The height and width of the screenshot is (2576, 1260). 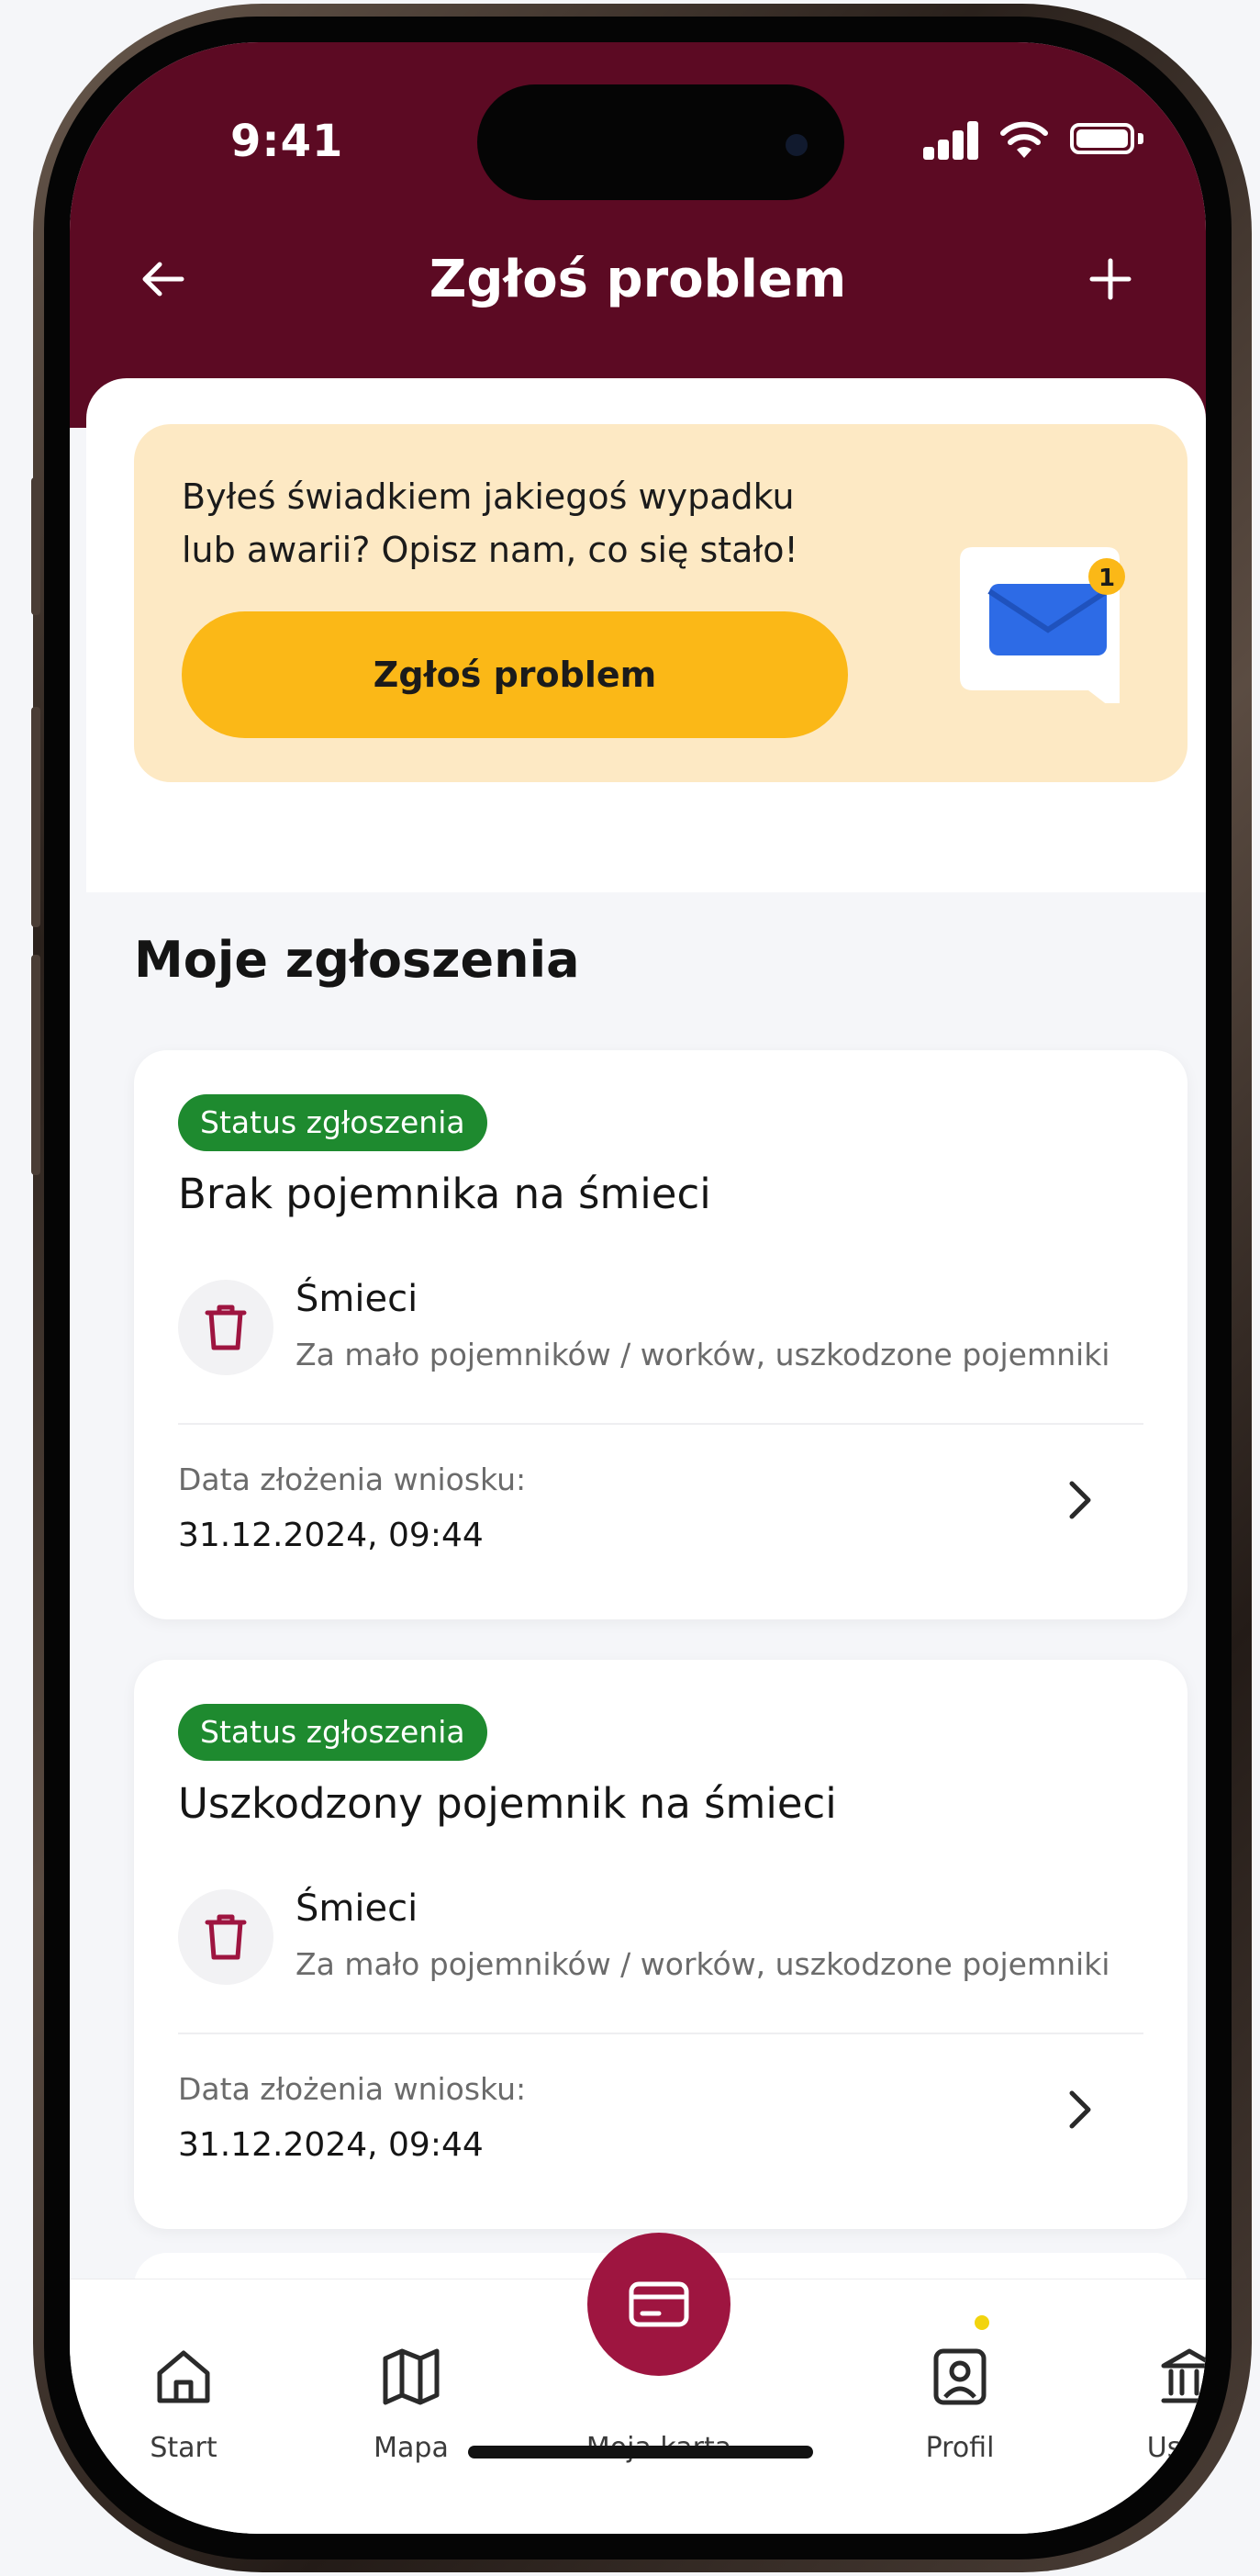 What do you see at coordinates (1183, 2375) in the screenshot?
I see `institution-icon` at bounding box center [1183, 2375].